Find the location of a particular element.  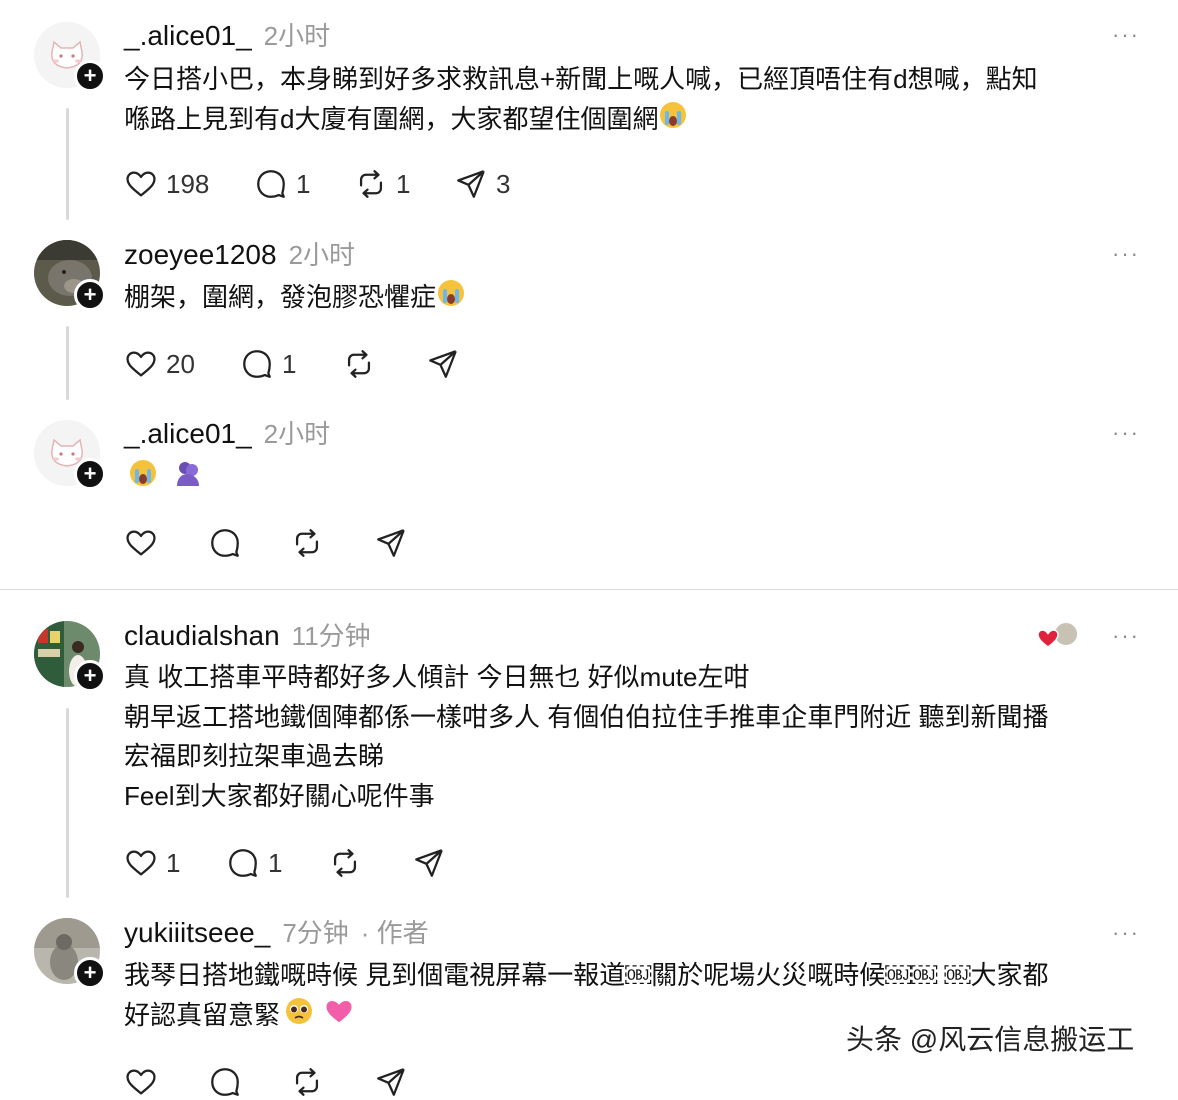

like-button: 1 is located at coordinates (152, 863).